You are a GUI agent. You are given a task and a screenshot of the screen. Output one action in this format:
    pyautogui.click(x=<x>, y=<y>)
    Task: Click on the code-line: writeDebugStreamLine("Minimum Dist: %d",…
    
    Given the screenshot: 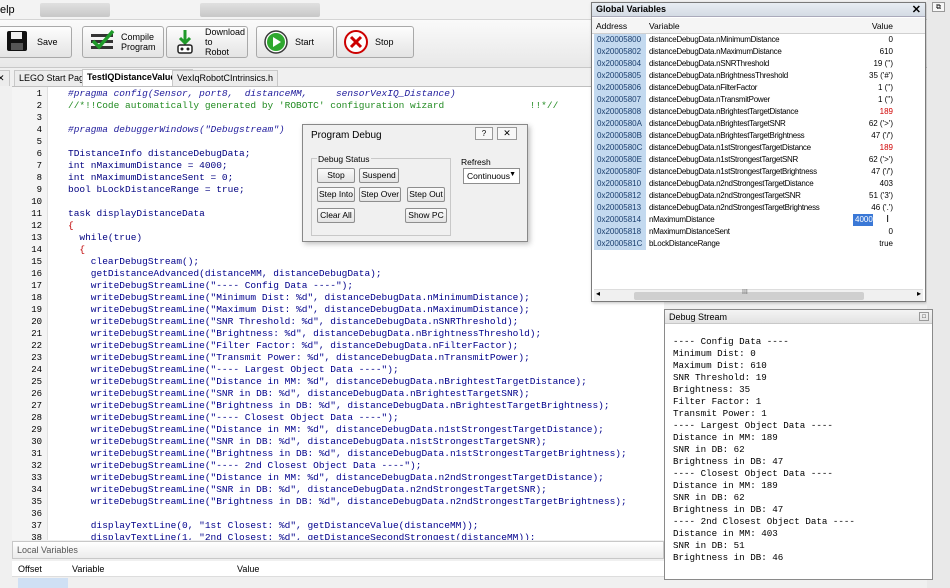 What is the action you would take?
    pyautogui.click(x=299, y=298)
    